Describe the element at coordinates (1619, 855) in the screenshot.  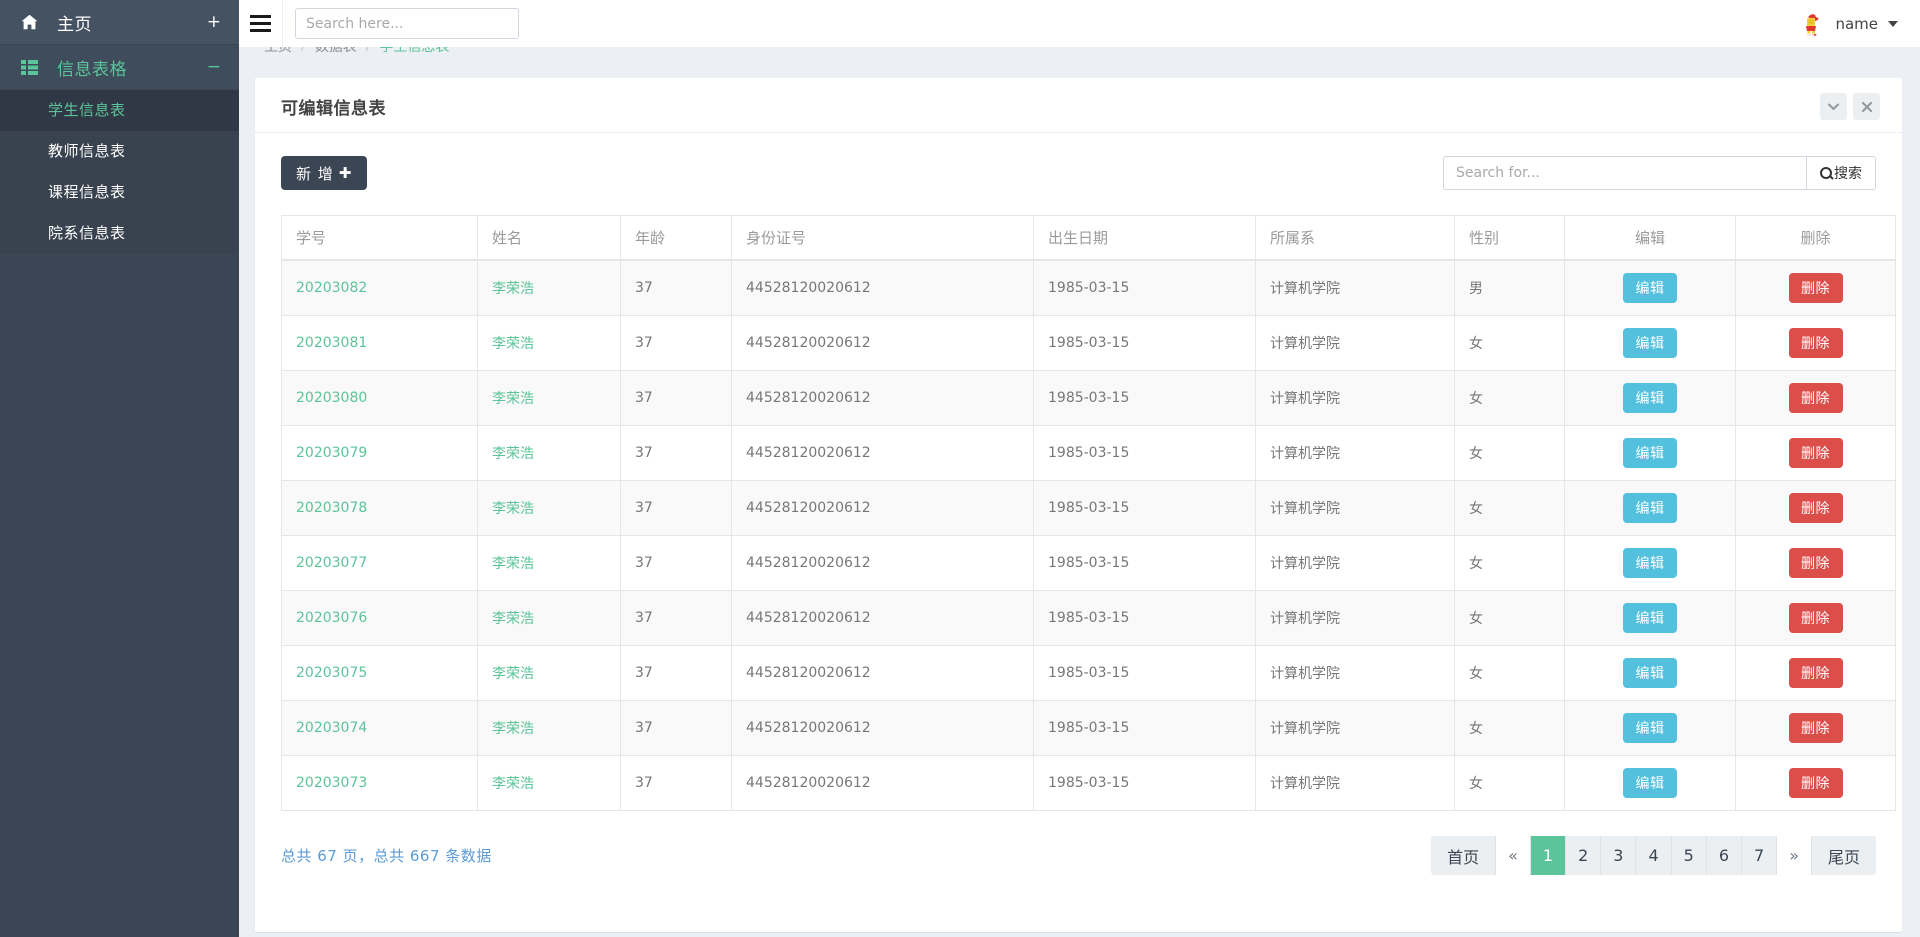
I see `pagination-item: 3` at that location.